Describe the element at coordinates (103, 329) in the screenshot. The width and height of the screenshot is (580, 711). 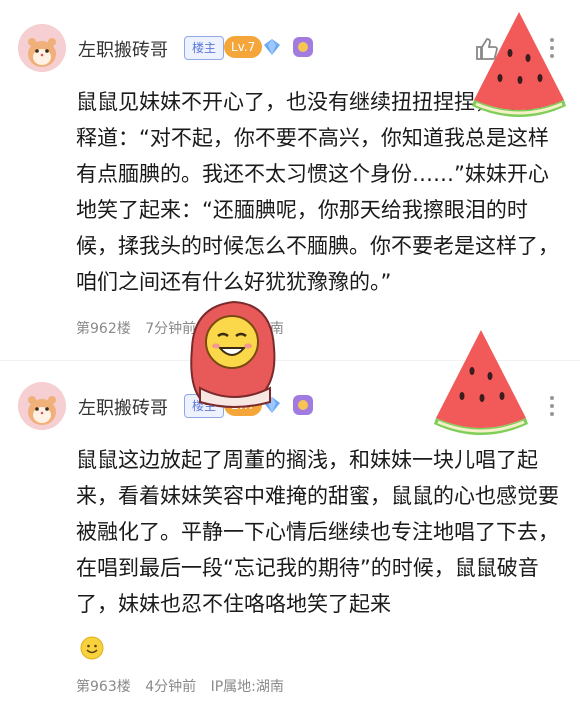
I see `floor-number: 第962楼` at that location.